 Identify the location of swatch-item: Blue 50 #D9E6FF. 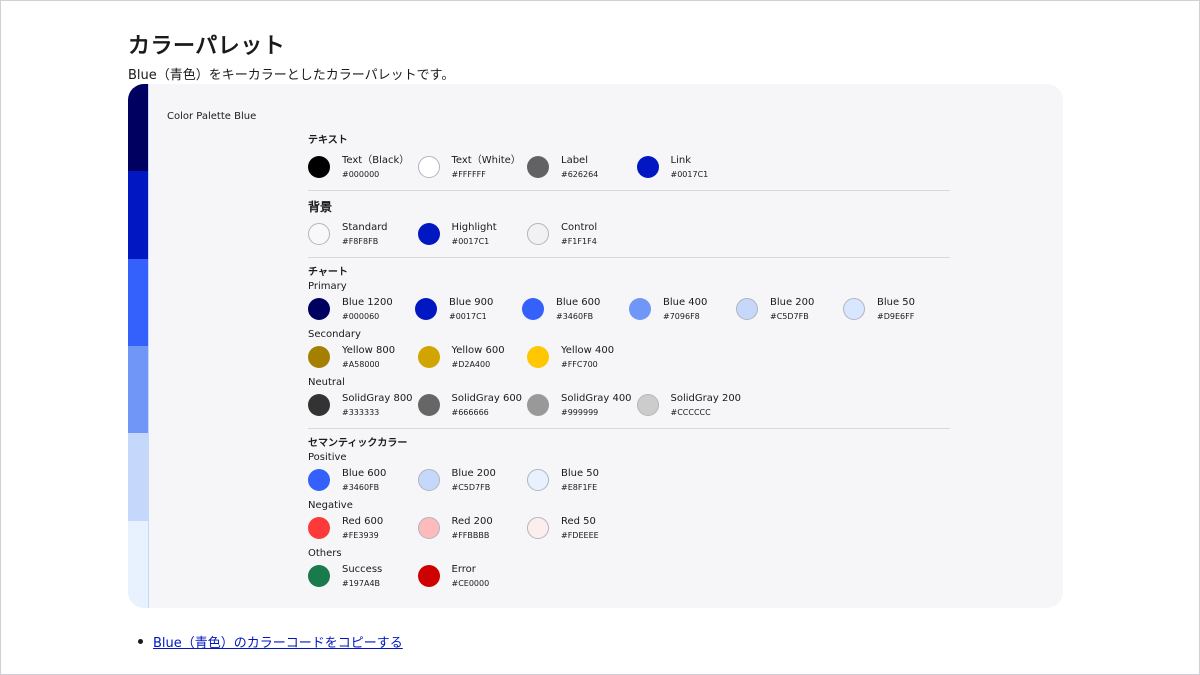
(896, 309).